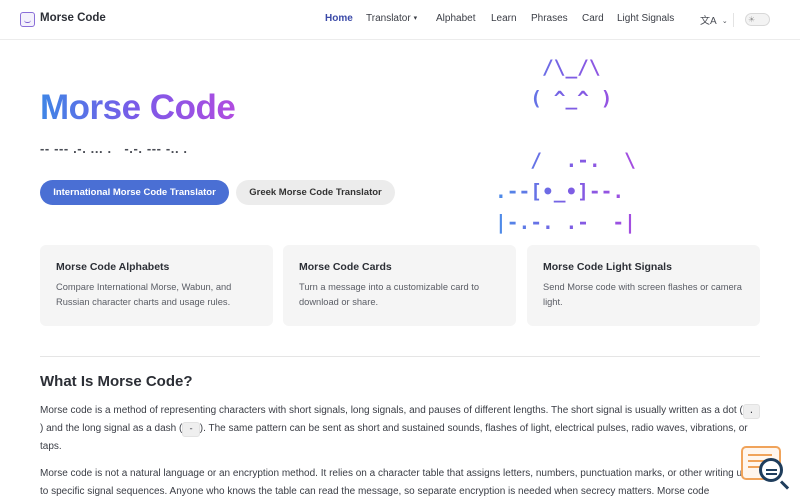  I want to click on translate-icon: 文A, so click(708, 21).